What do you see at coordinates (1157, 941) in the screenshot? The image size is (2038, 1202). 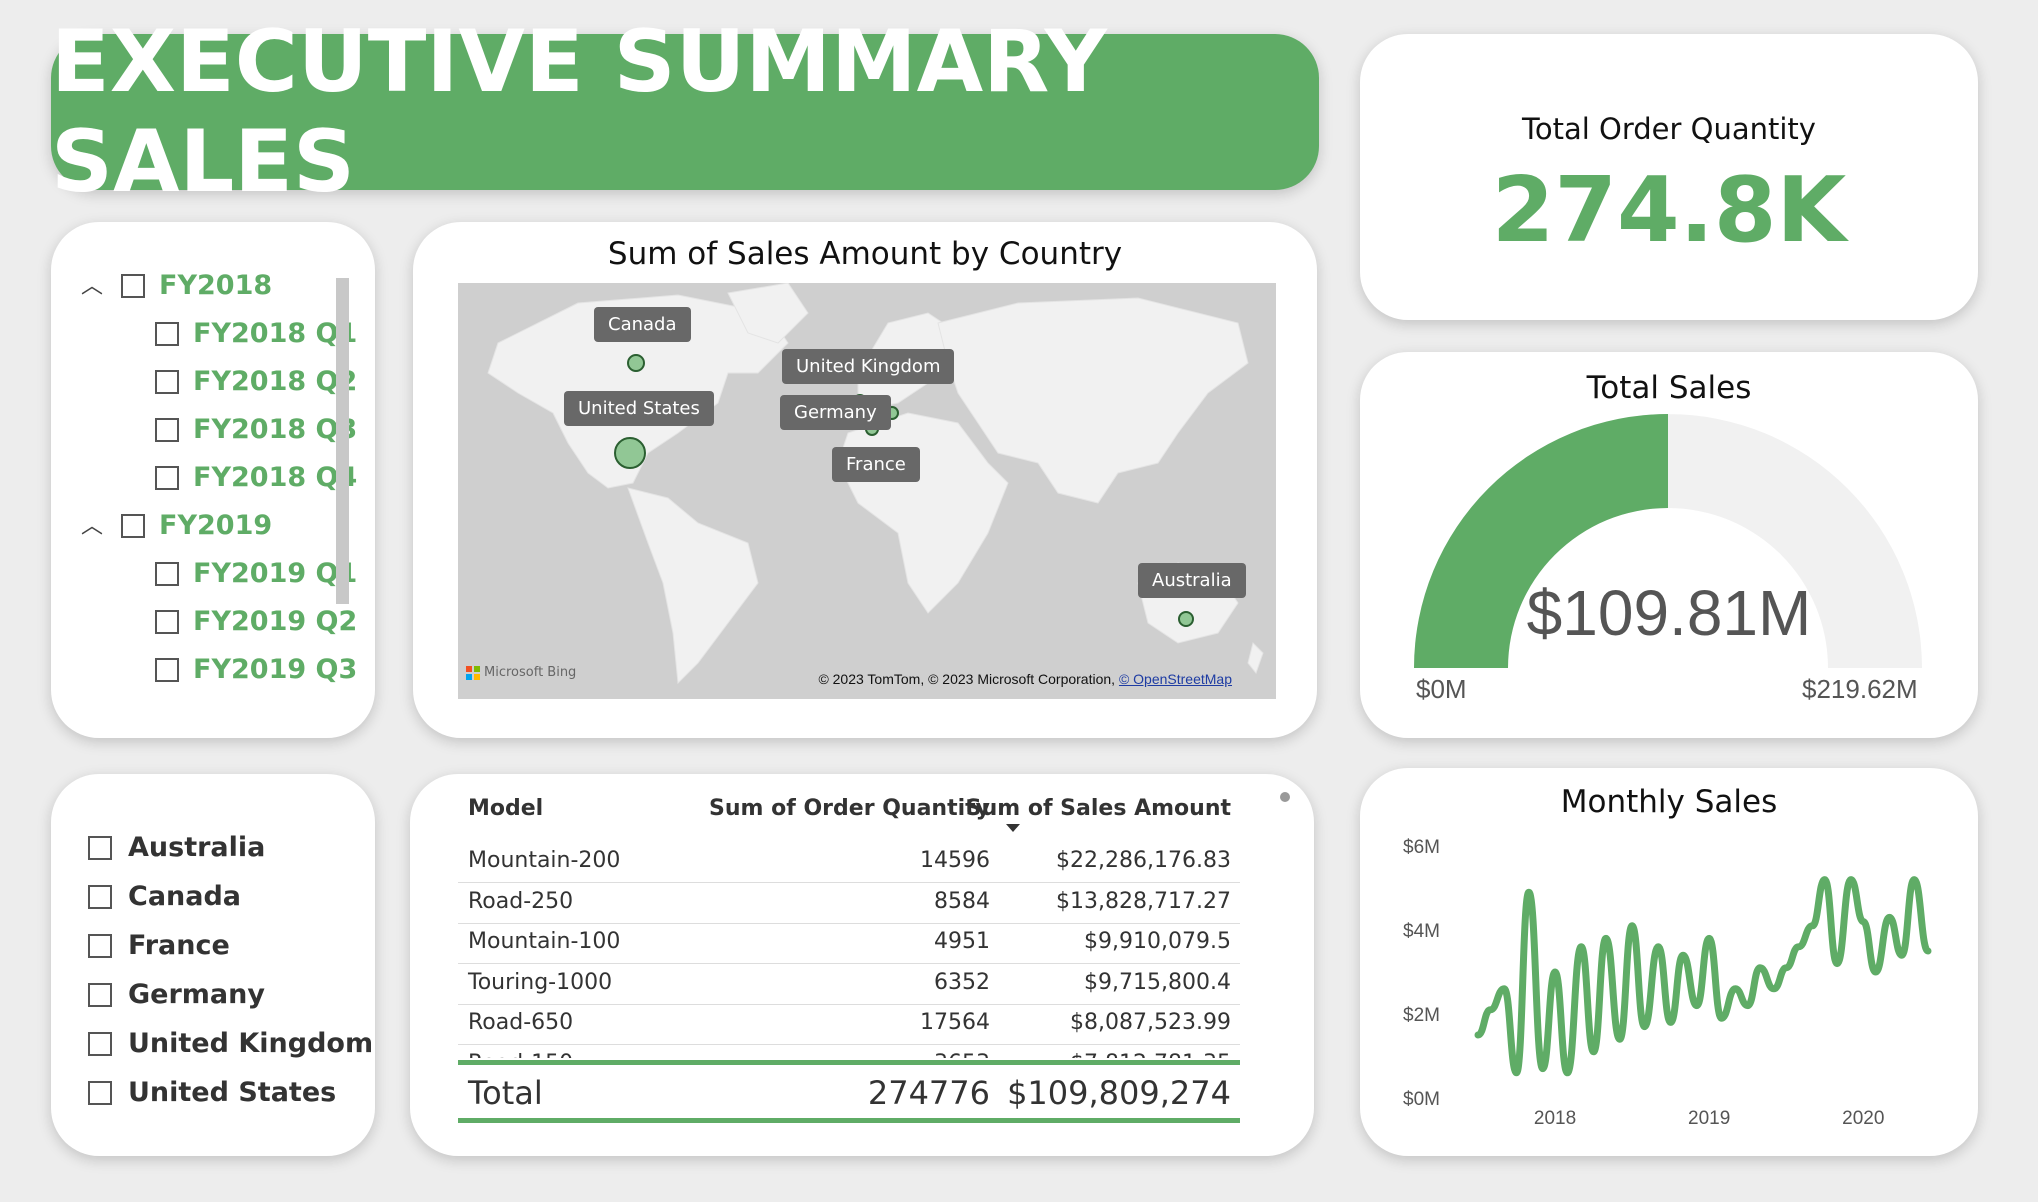 I see `sales-amount-cell: $9,910,079.5` at bounding box center [1157, 941].